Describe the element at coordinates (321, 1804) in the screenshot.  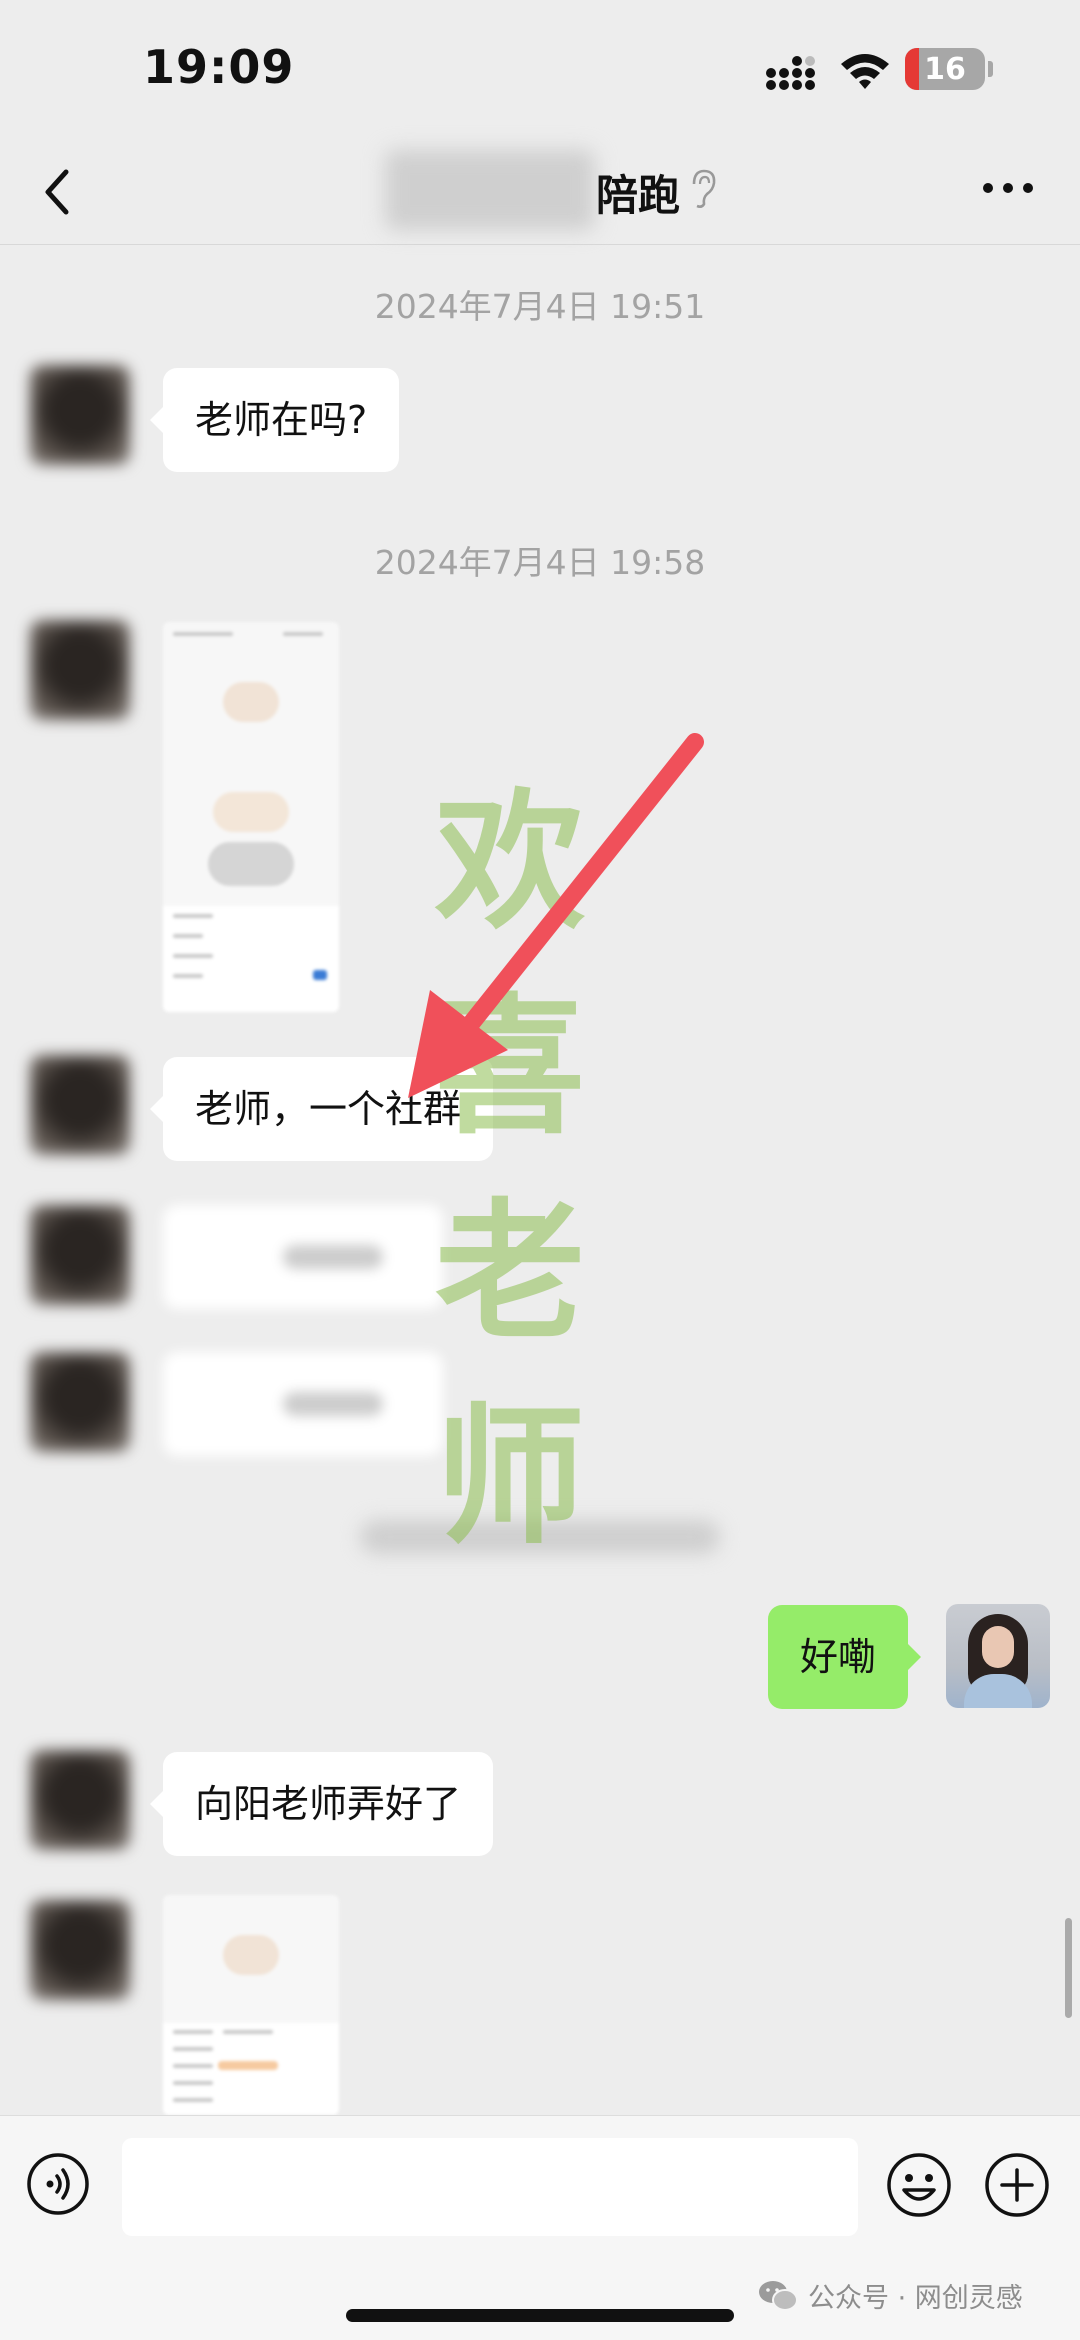
I see `message-bubble: 向阳老师弄好了` at that location.